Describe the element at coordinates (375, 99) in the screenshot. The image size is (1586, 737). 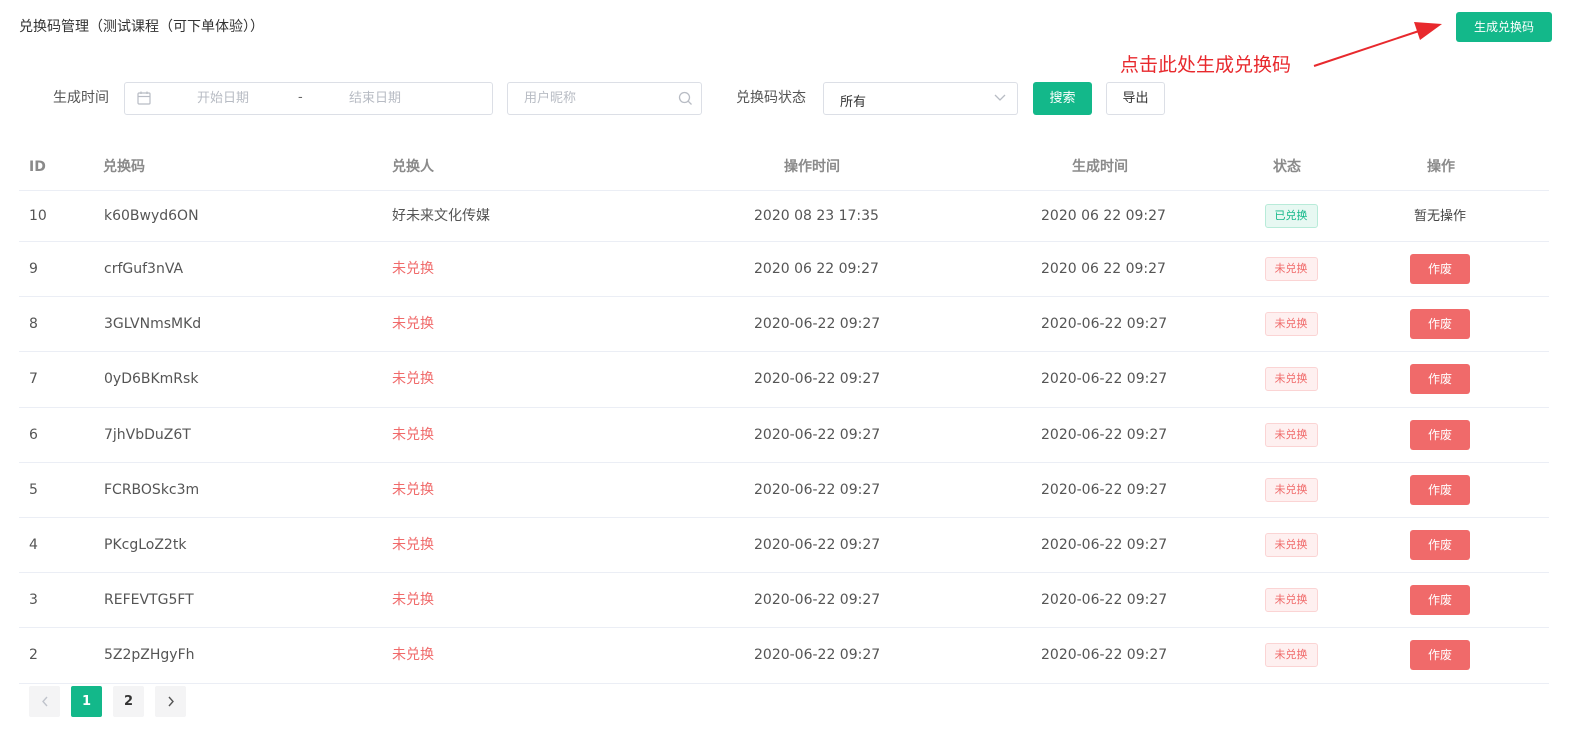
I see `end-date-input: 结束日期` at that location.